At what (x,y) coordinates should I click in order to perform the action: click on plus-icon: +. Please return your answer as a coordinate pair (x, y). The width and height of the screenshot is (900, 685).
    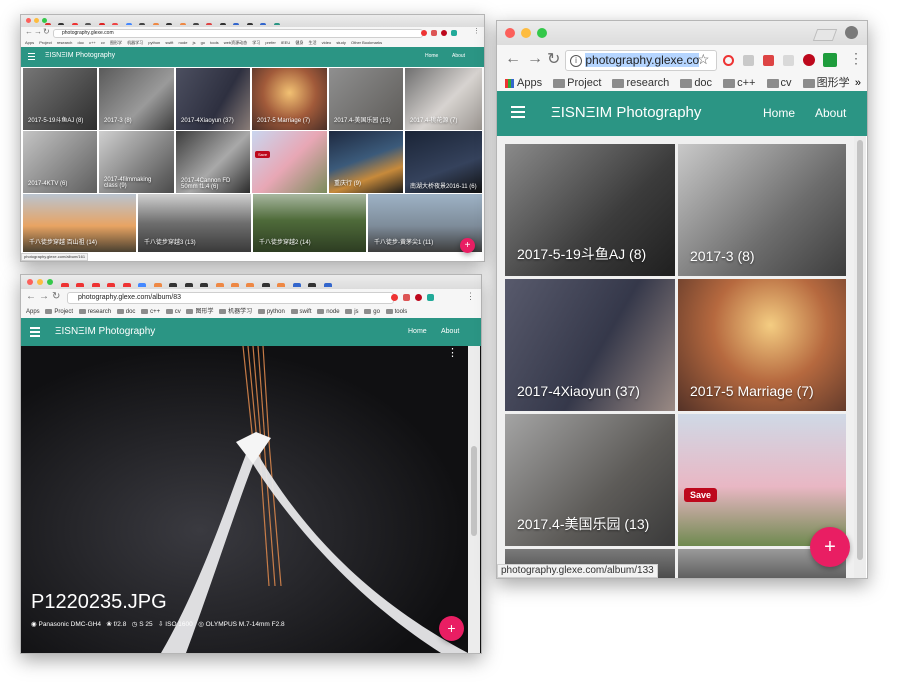
    Looking at the image, I should click on (468, 245).